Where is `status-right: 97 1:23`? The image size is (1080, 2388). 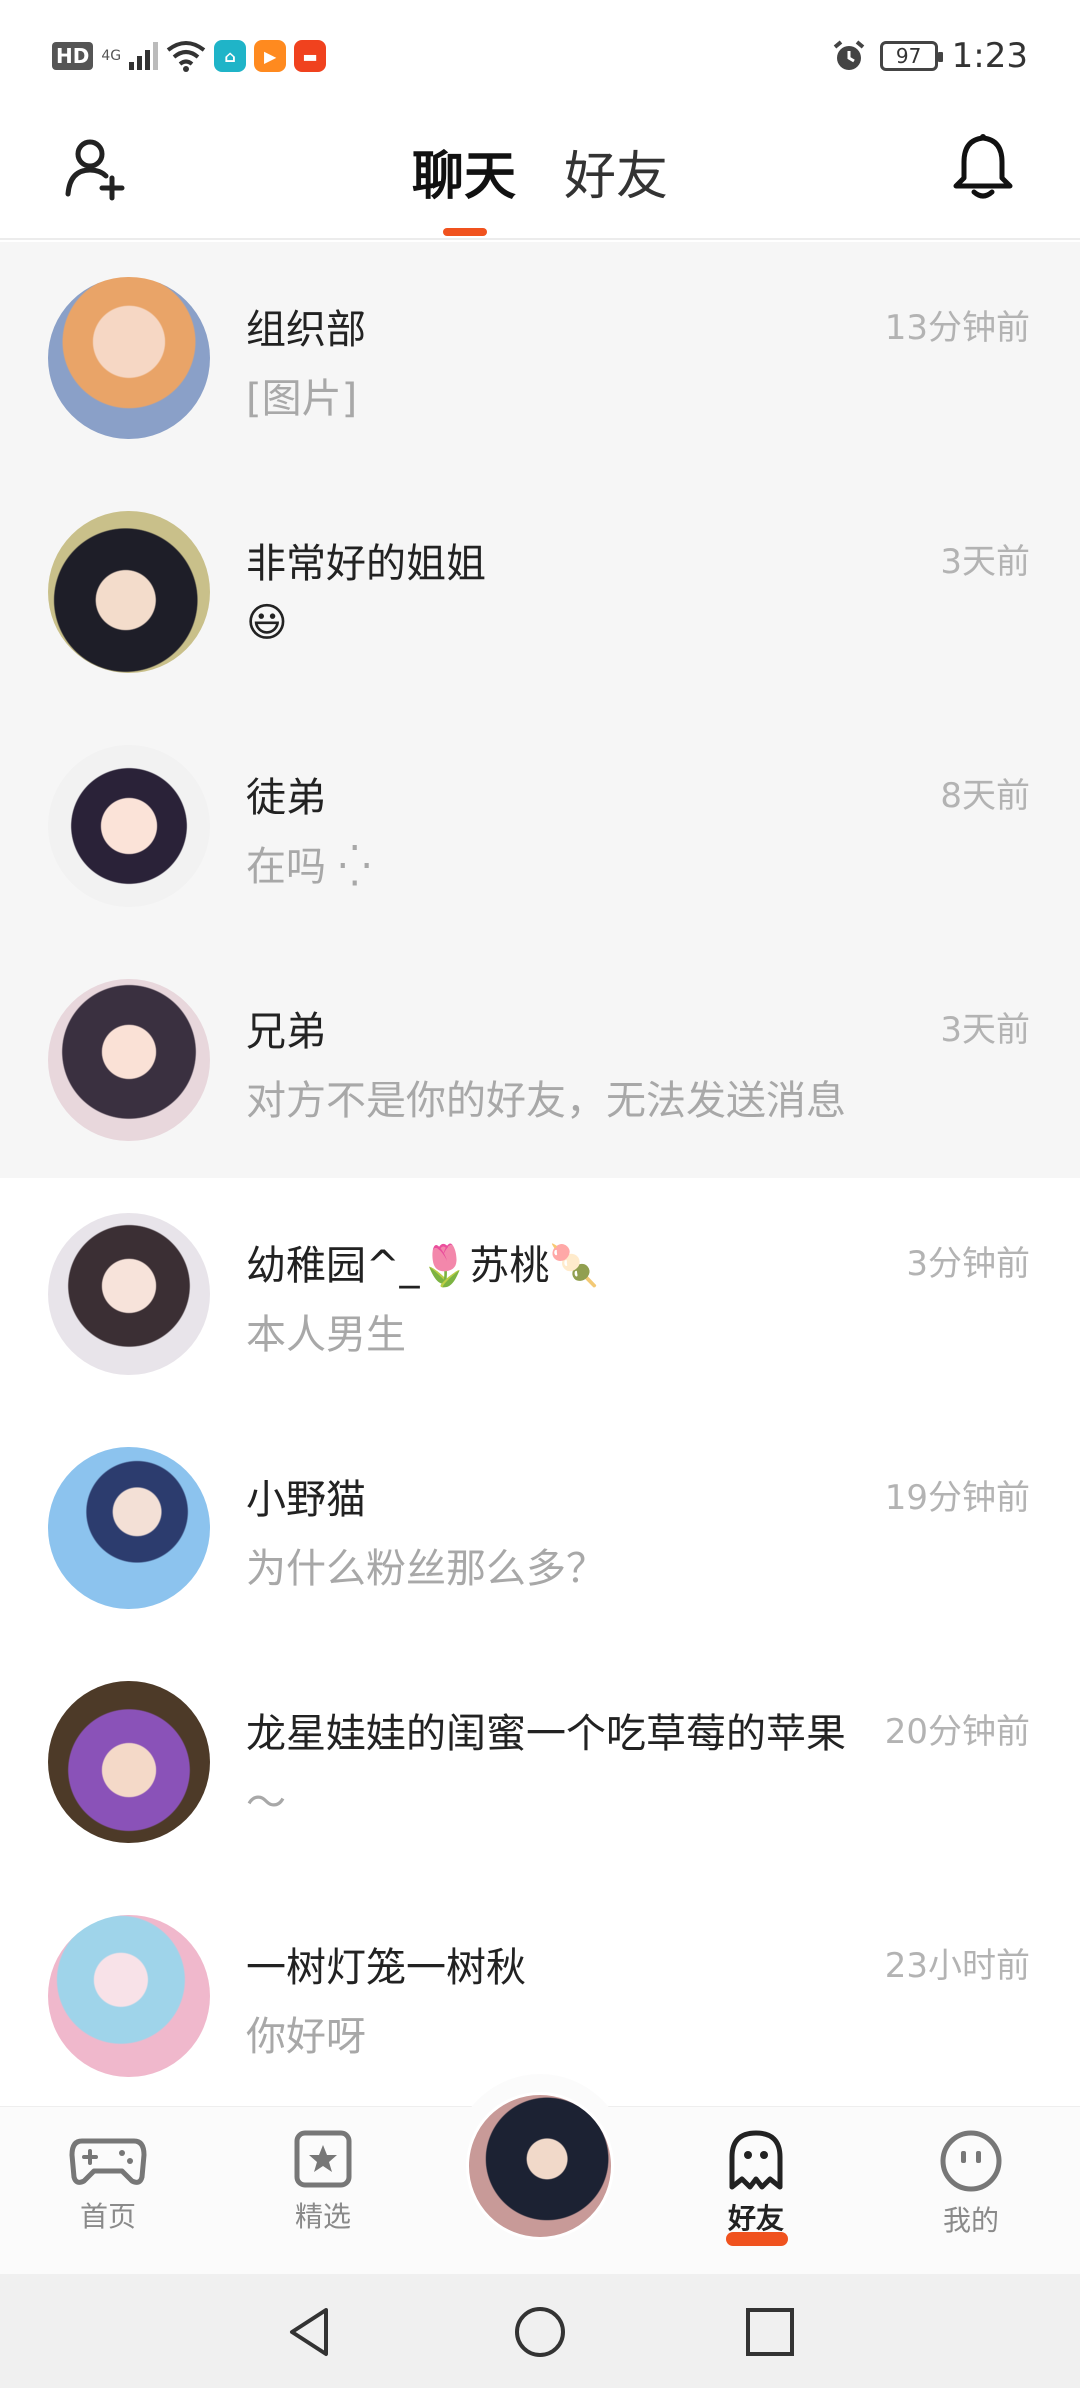 status-right: 97 1:23 is located at coordinates (930, 56).